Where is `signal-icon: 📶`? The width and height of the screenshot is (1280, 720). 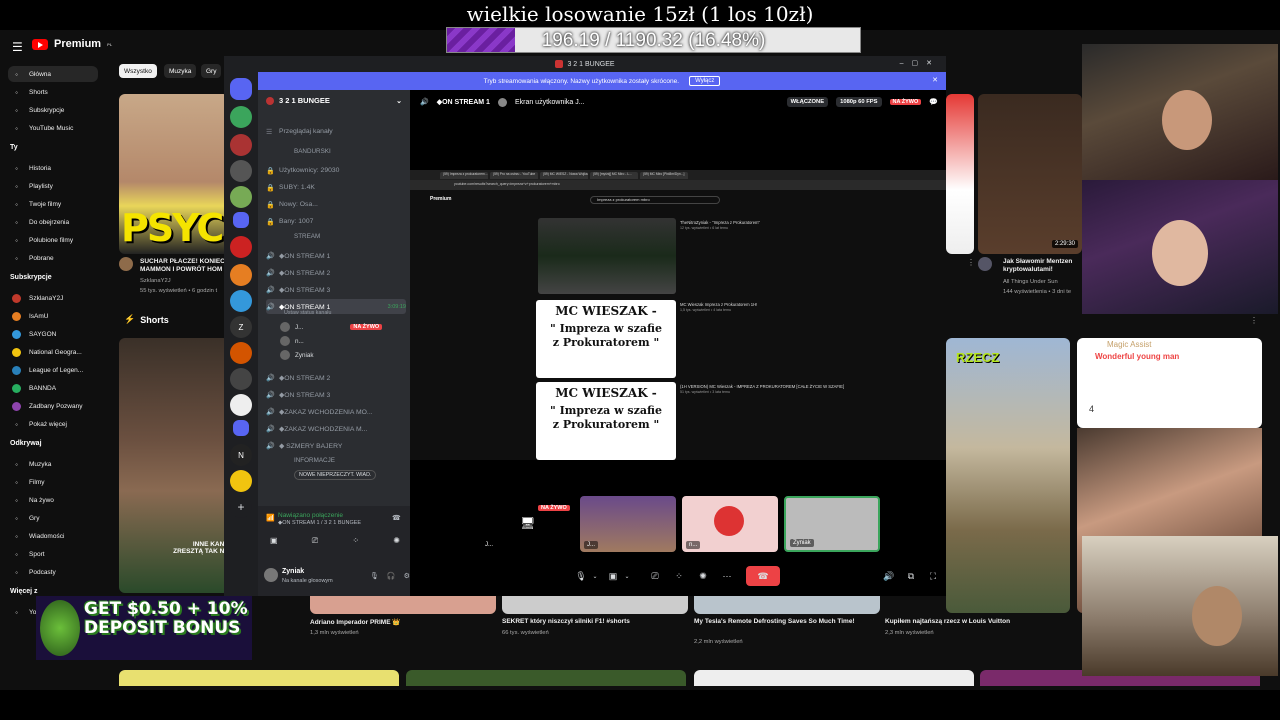
signal-icon: 📶 is located at coordinates (270, 518).